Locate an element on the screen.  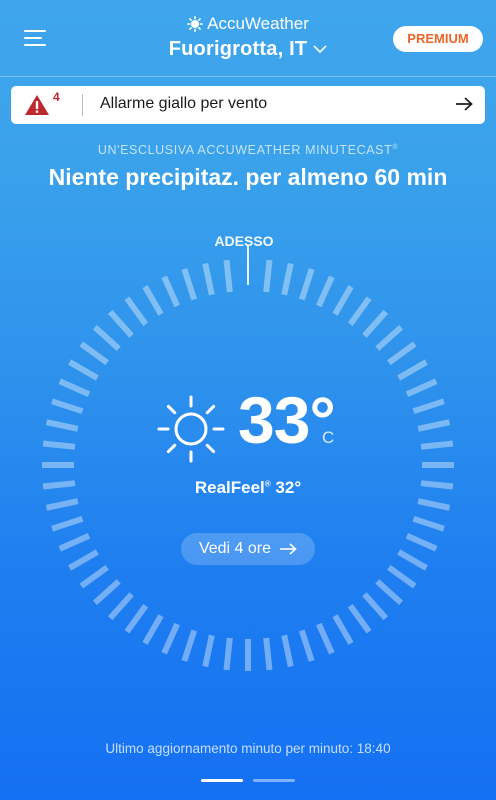
alert-count: 4 is located at coordinates (56, 97).